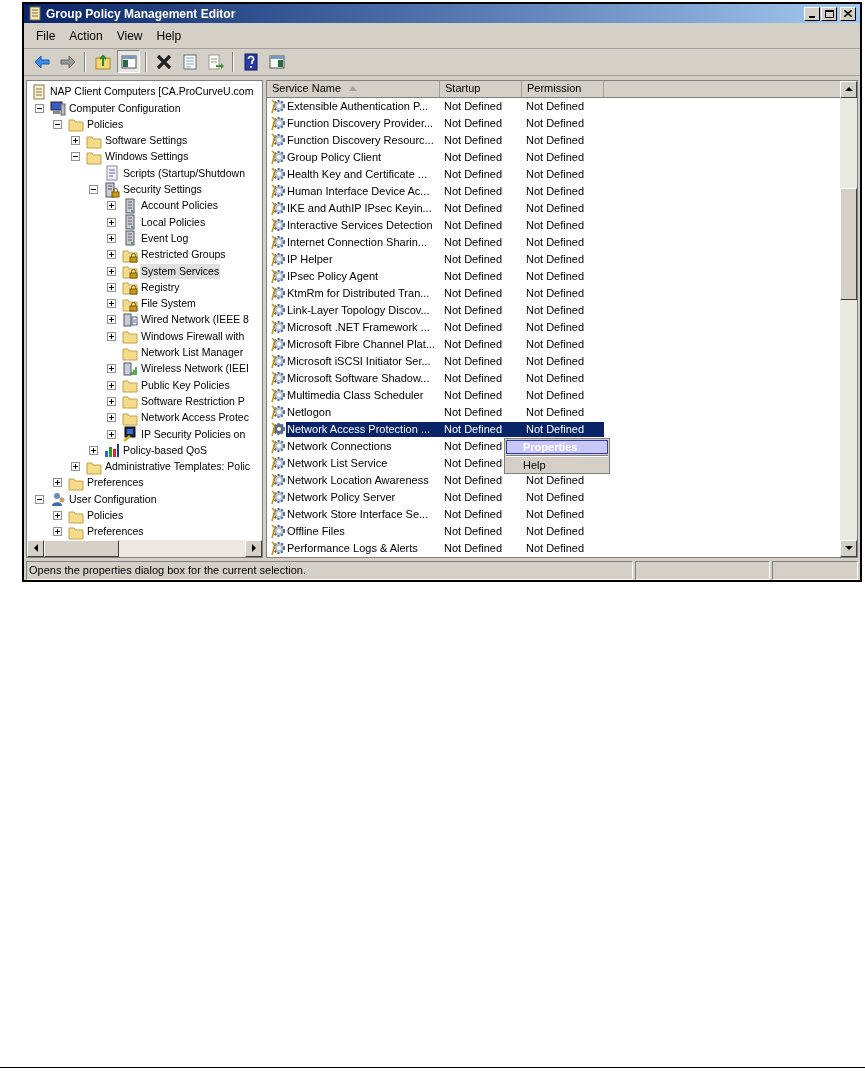  Describe the element at coordinates (178, 467) in the screenshot. I see `tree-item: Administrative Templates: Polic` at that location.